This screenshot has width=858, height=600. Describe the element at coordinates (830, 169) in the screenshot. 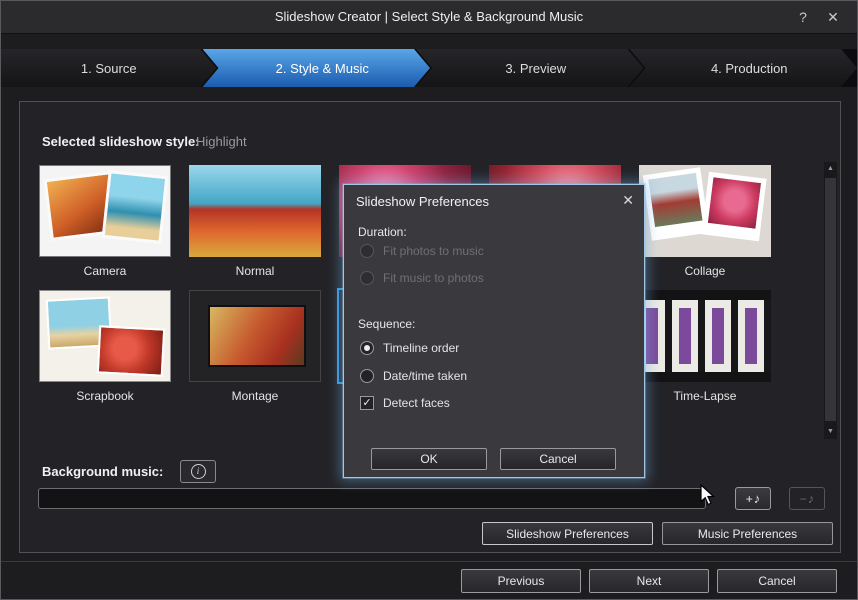

I see `scroll-up-icon: ▲` at that location.